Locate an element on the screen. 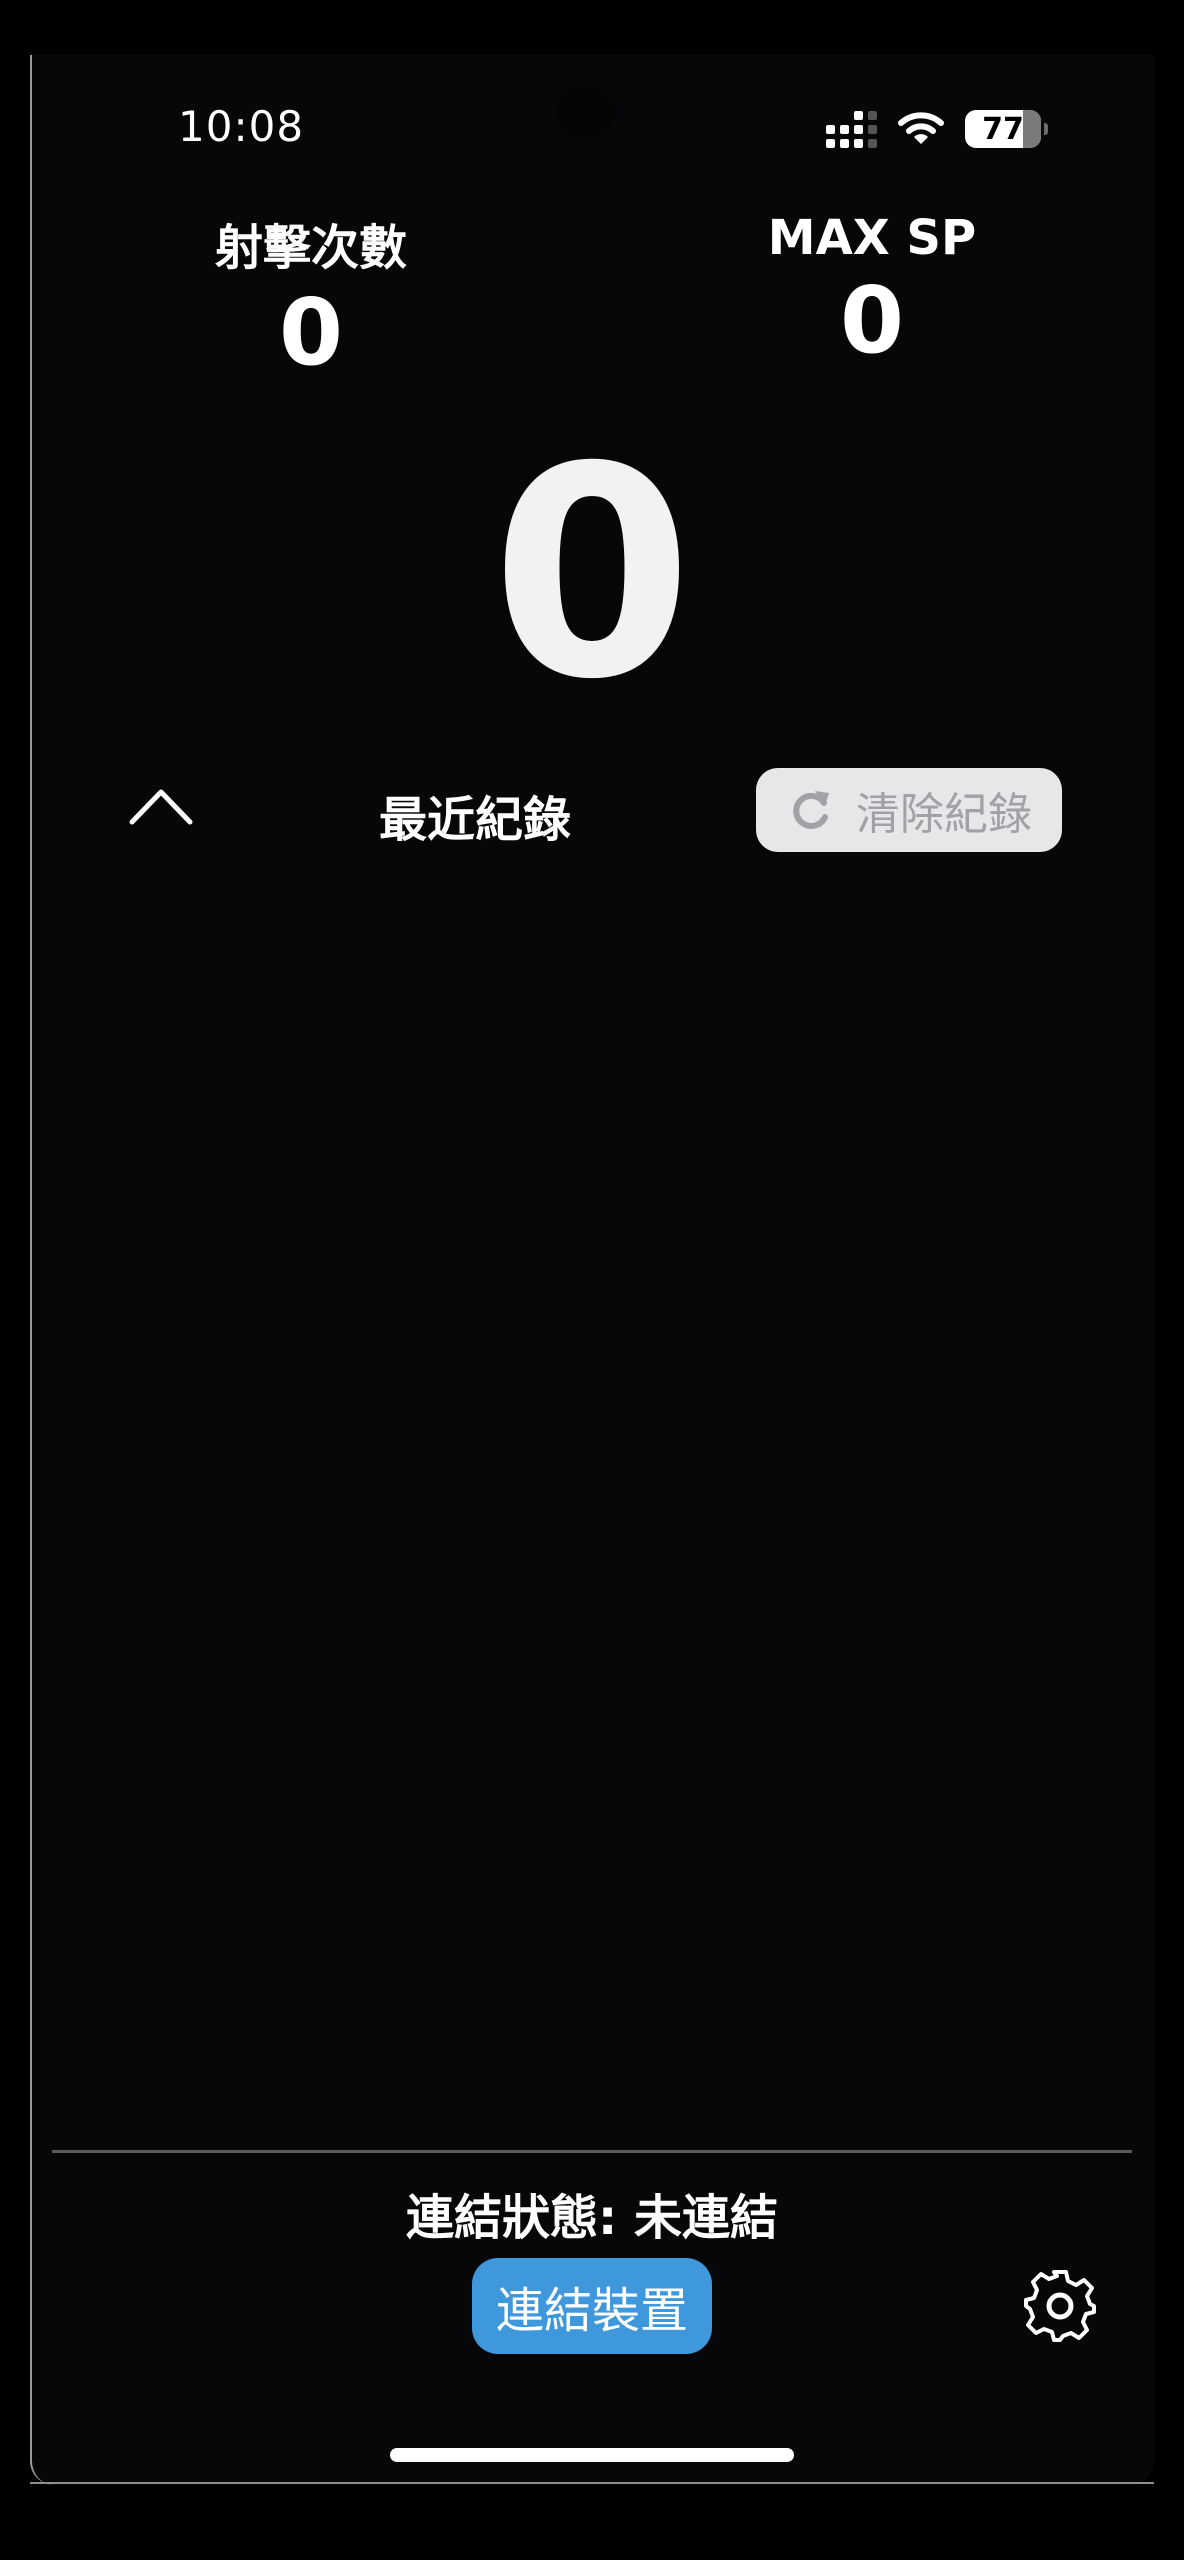  clear-records-label: 清除紀錄 is located at coordinates (944, 814).